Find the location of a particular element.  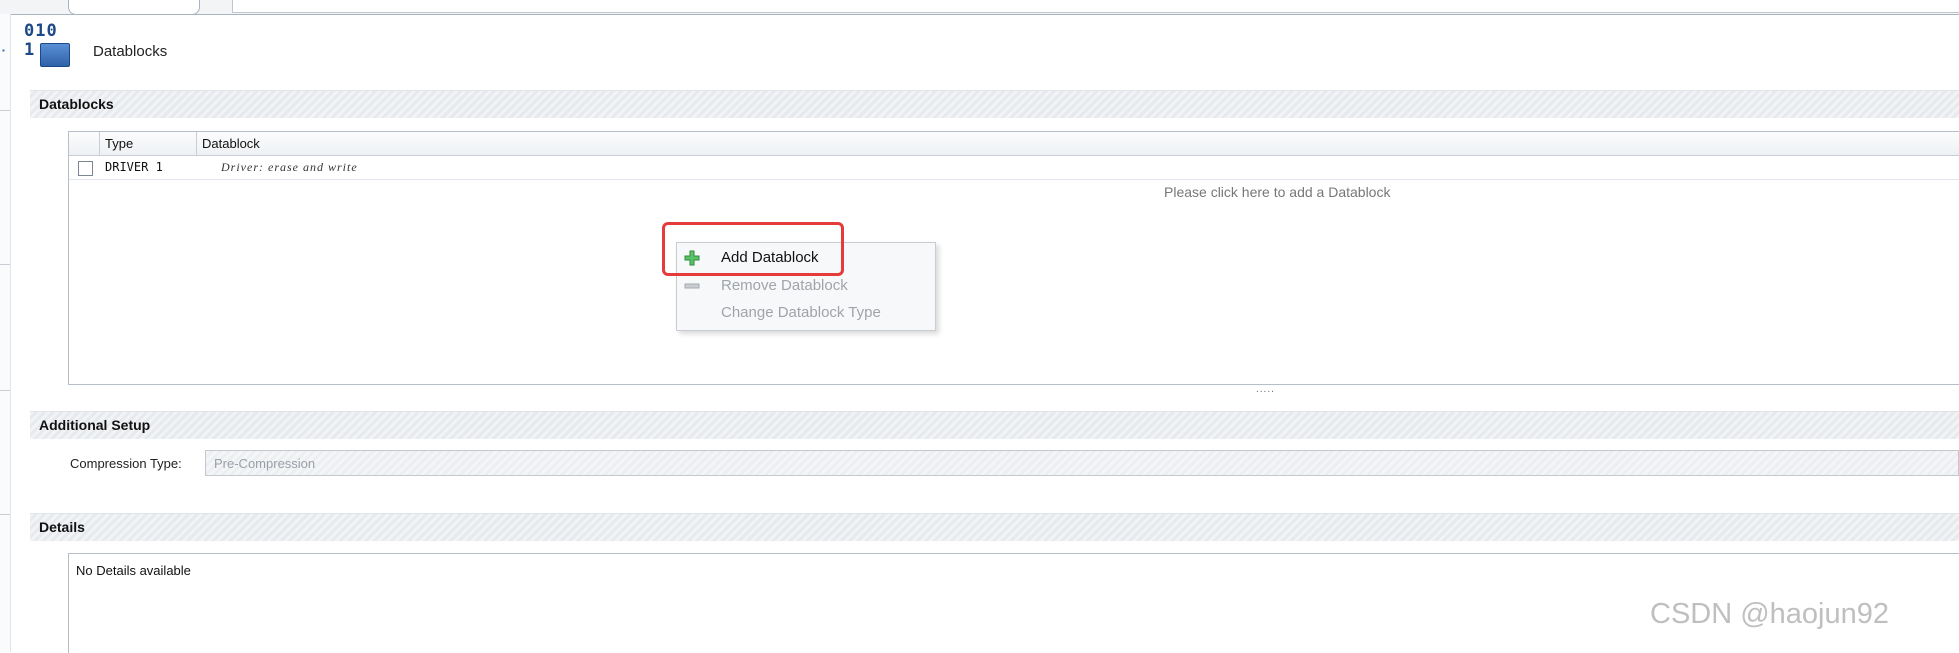

compression-type-field: Pre-Compression is located at coordinates (1082, 463).